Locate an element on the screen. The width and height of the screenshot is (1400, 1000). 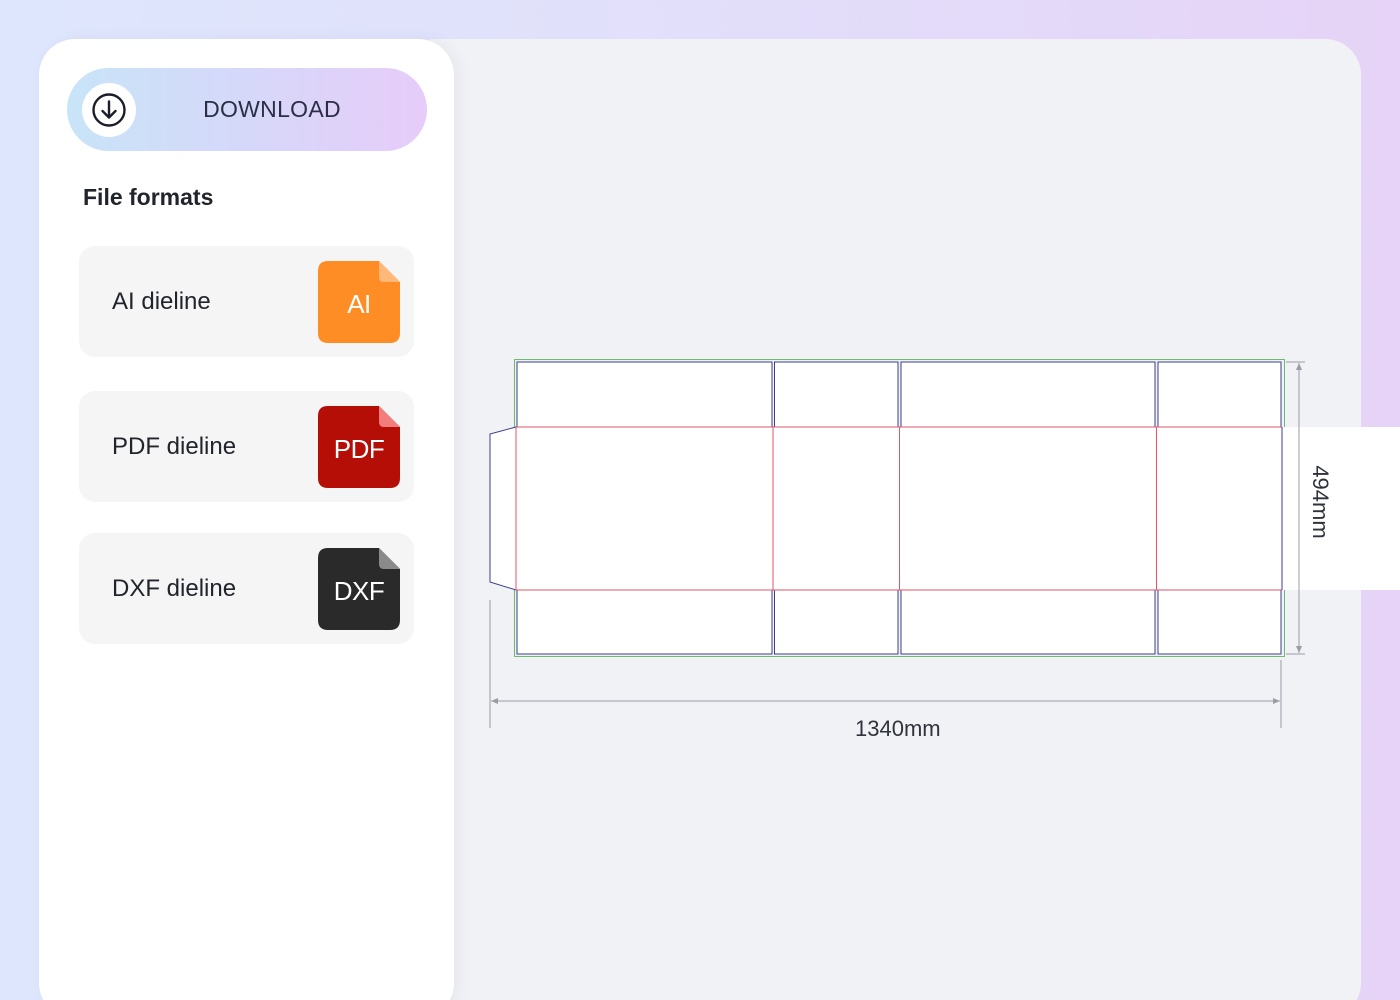
glue-flap is located at coordinates (503, 508).